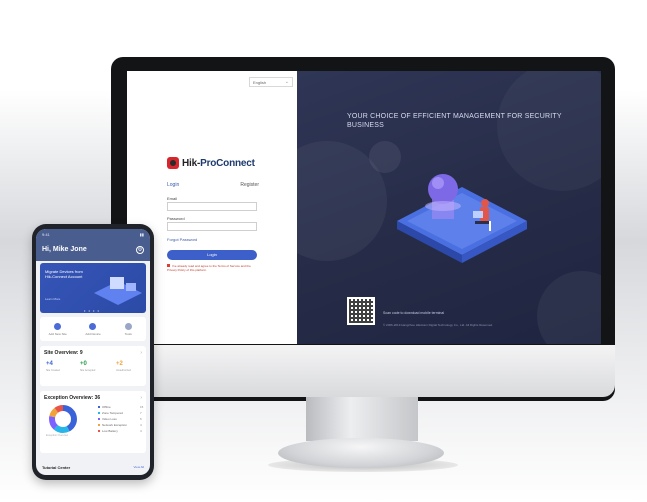 This screenshot has height=502, width=647. Describe the element at coordinates (260, 82) in the screenshot. I see `language-value: English` at that location.